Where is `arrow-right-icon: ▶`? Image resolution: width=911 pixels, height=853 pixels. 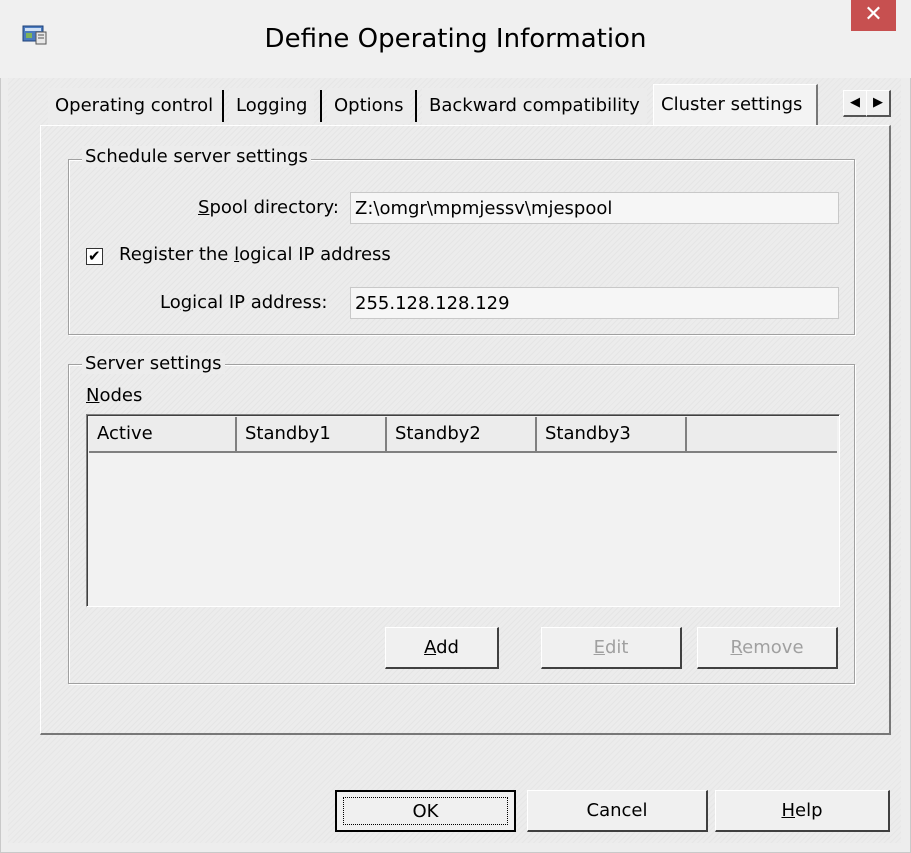 arrow-right-icon: ▶ is located at coordinates (878, 102).